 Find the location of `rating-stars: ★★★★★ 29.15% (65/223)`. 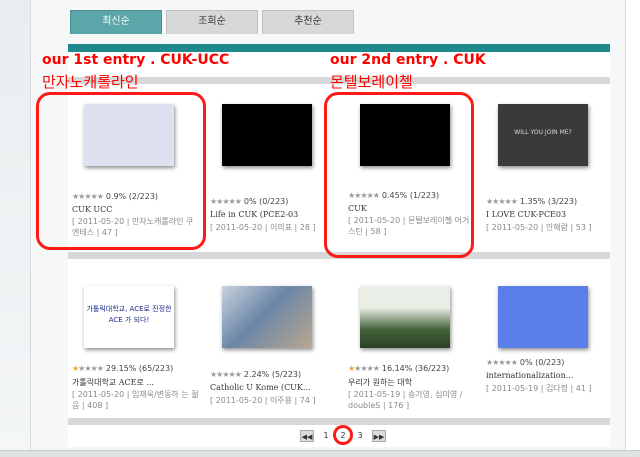

rating-stars: ★★★★★ 29.15% (65/223) is located at coordinates (123, 368).